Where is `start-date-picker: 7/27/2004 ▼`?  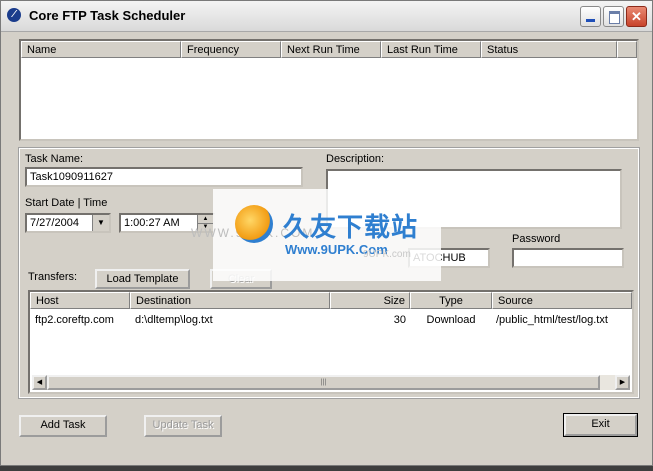 start-date-picker: 7/27/2004 ▼ is located at coordinates (68, 223).